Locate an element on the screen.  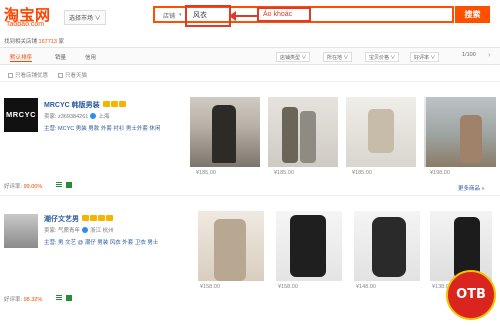
option-shop-discount: 只看店铺优惠 is located at coordinates (28, 75).